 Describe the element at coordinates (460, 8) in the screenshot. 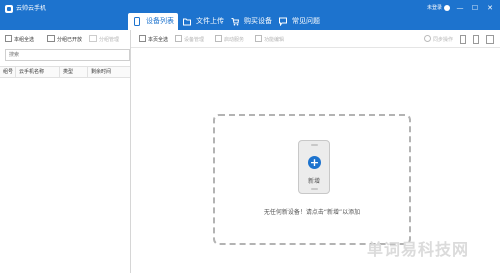

I see `minimize-button: —` at that location.